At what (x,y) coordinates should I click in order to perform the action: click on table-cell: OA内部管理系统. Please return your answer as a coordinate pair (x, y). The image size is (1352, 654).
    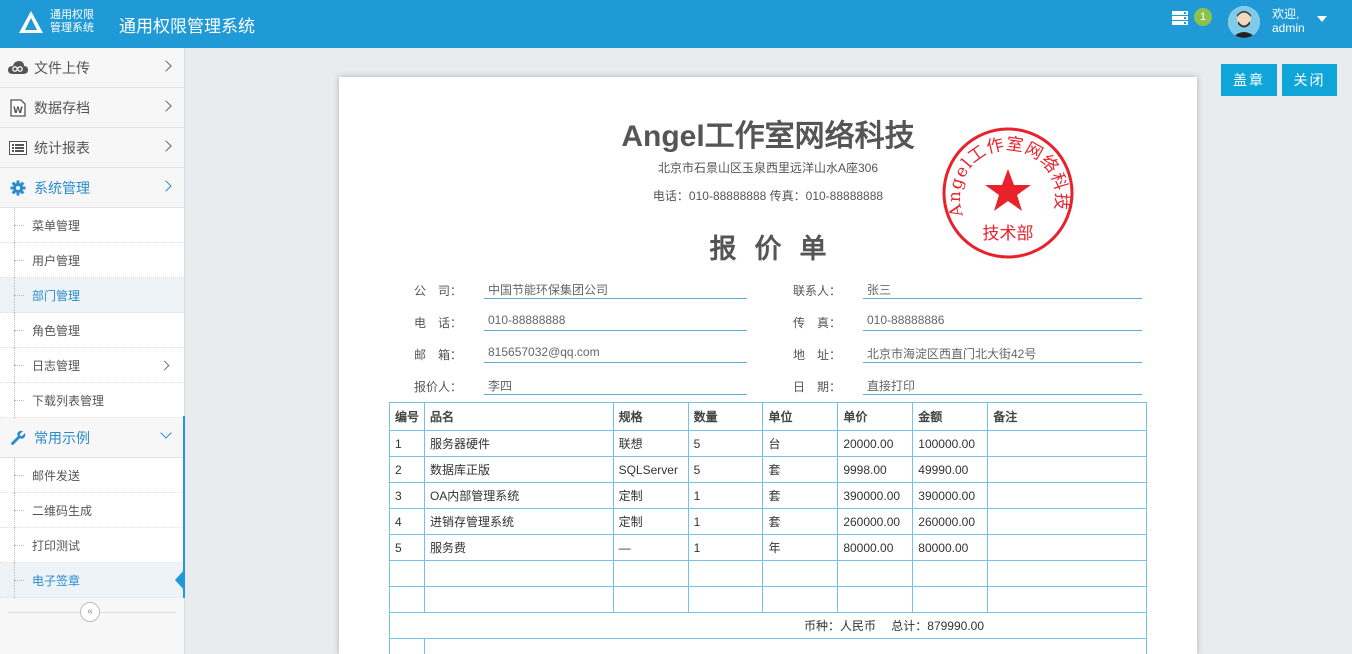
    Looking at the image, I should click on (518, 495).